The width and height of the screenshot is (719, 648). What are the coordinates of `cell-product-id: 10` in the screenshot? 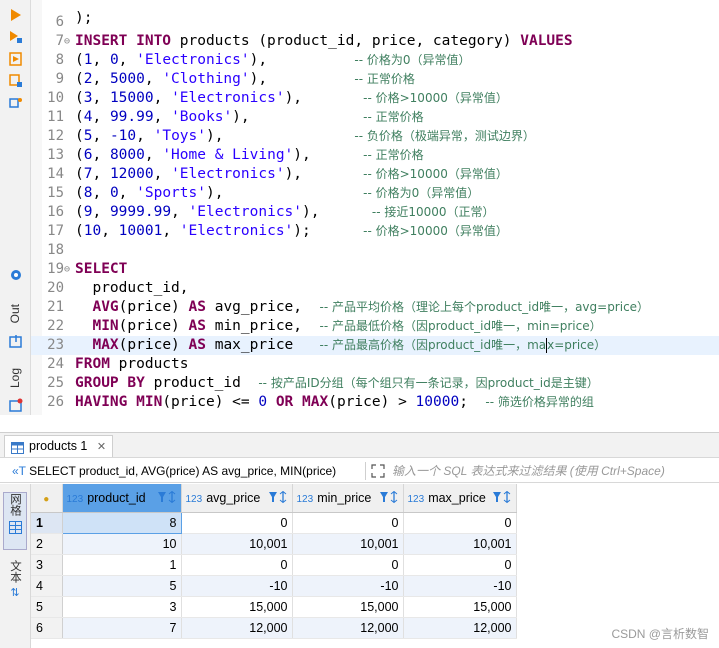 It's located at (122, 544).